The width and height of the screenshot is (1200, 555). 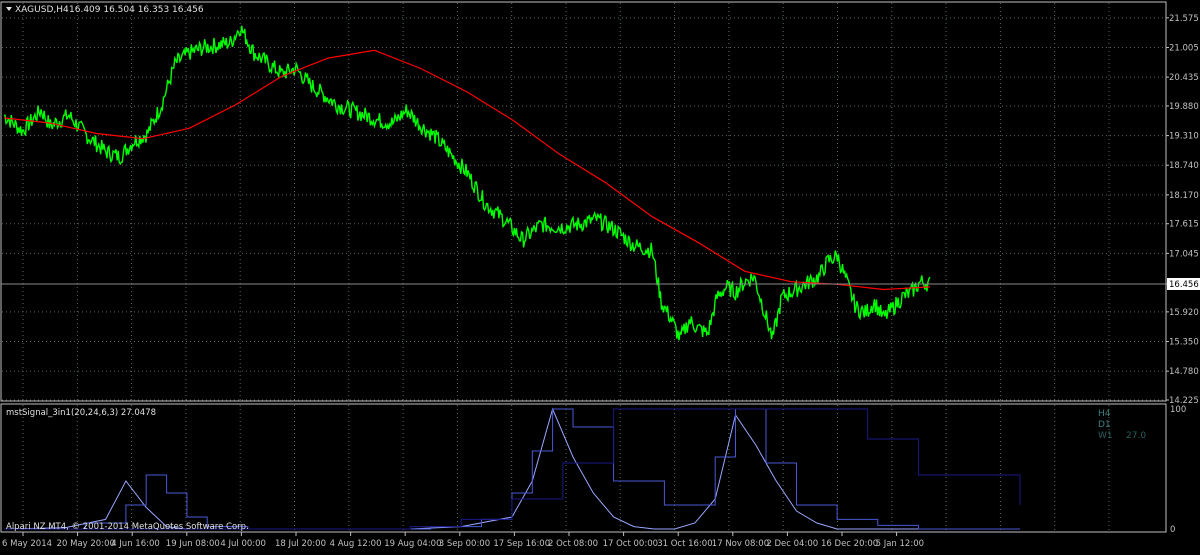 What do you see at coordinates (1184, 343) in the screenshot?
I see `y-tick-label: 15.350` at bounding box center [1184, 343].